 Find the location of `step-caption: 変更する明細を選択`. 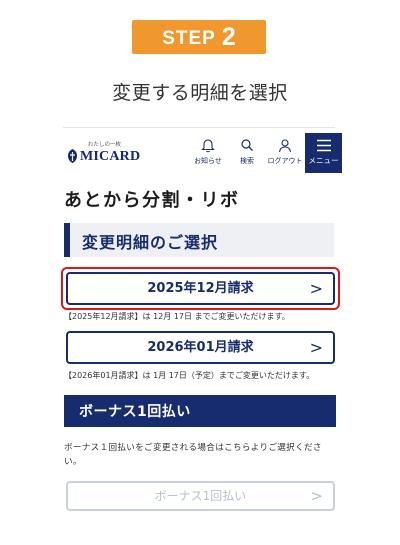

step-caption: 変更する明細を選択 is located at coordinates (200, 93).